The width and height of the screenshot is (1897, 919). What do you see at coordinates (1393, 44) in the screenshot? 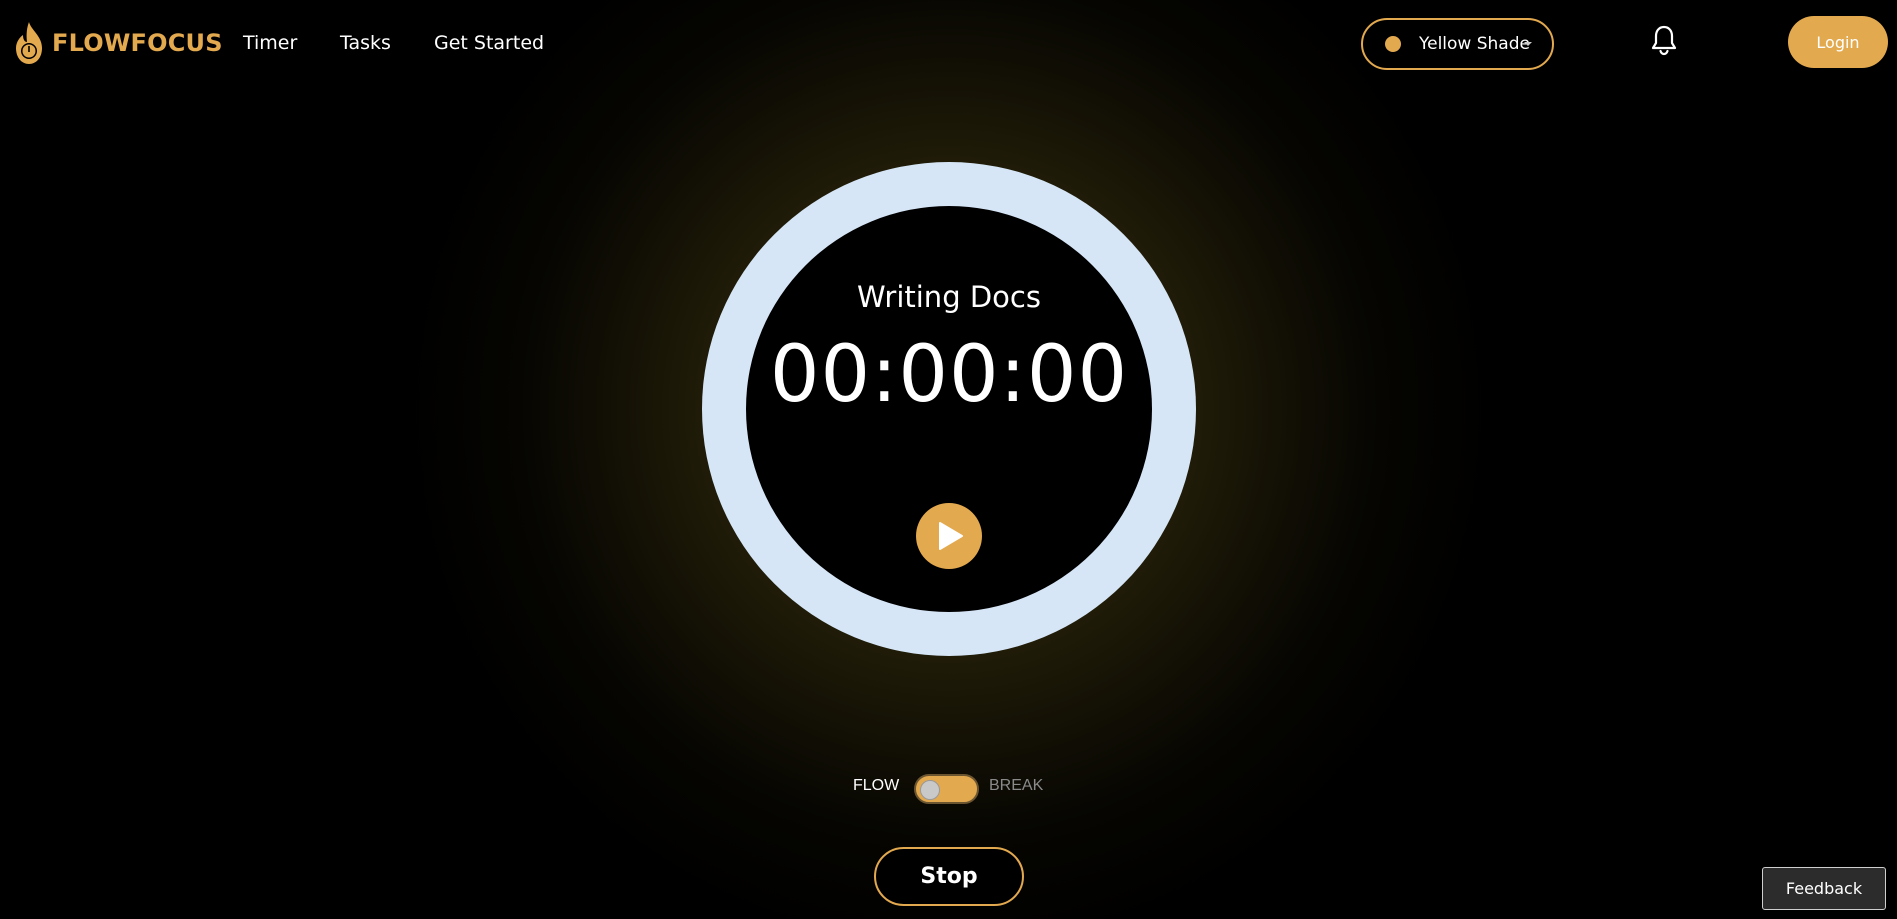
I see `theme-color-dot` at bounding box center [1393, 44].